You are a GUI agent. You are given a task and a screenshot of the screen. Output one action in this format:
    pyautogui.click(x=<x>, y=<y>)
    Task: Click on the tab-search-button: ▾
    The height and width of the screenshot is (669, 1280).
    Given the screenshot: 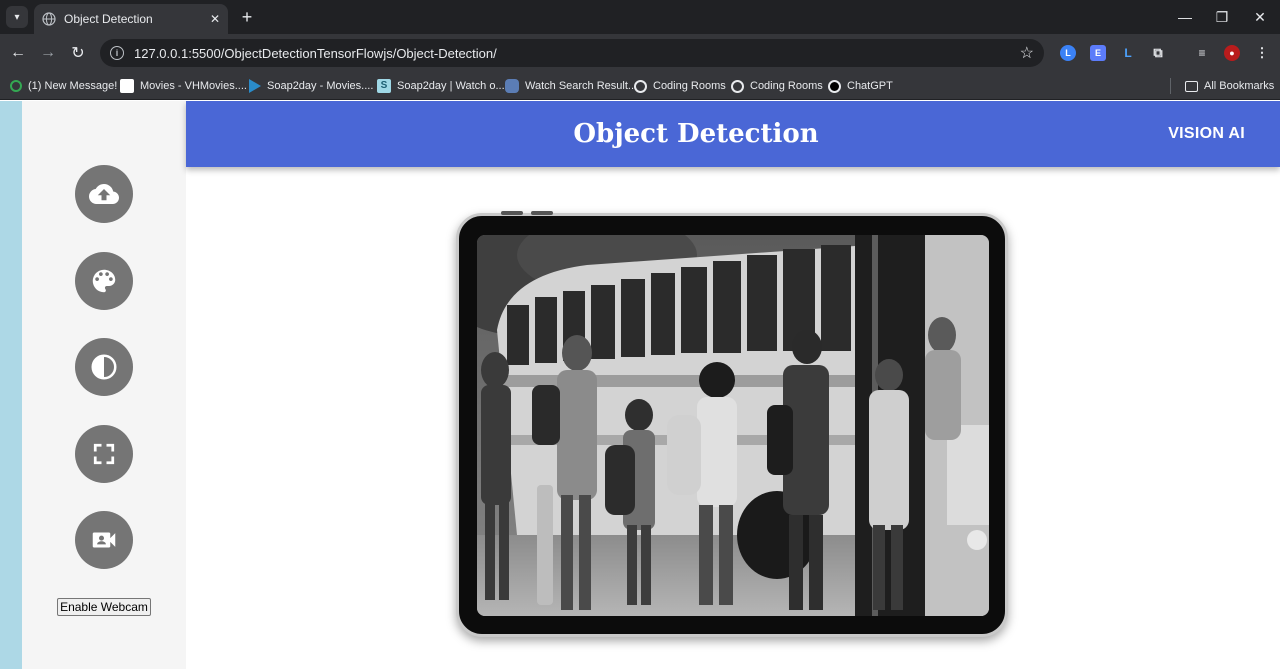 What is the action you would take?
    pyautogui.click(x=17, y=17)
    